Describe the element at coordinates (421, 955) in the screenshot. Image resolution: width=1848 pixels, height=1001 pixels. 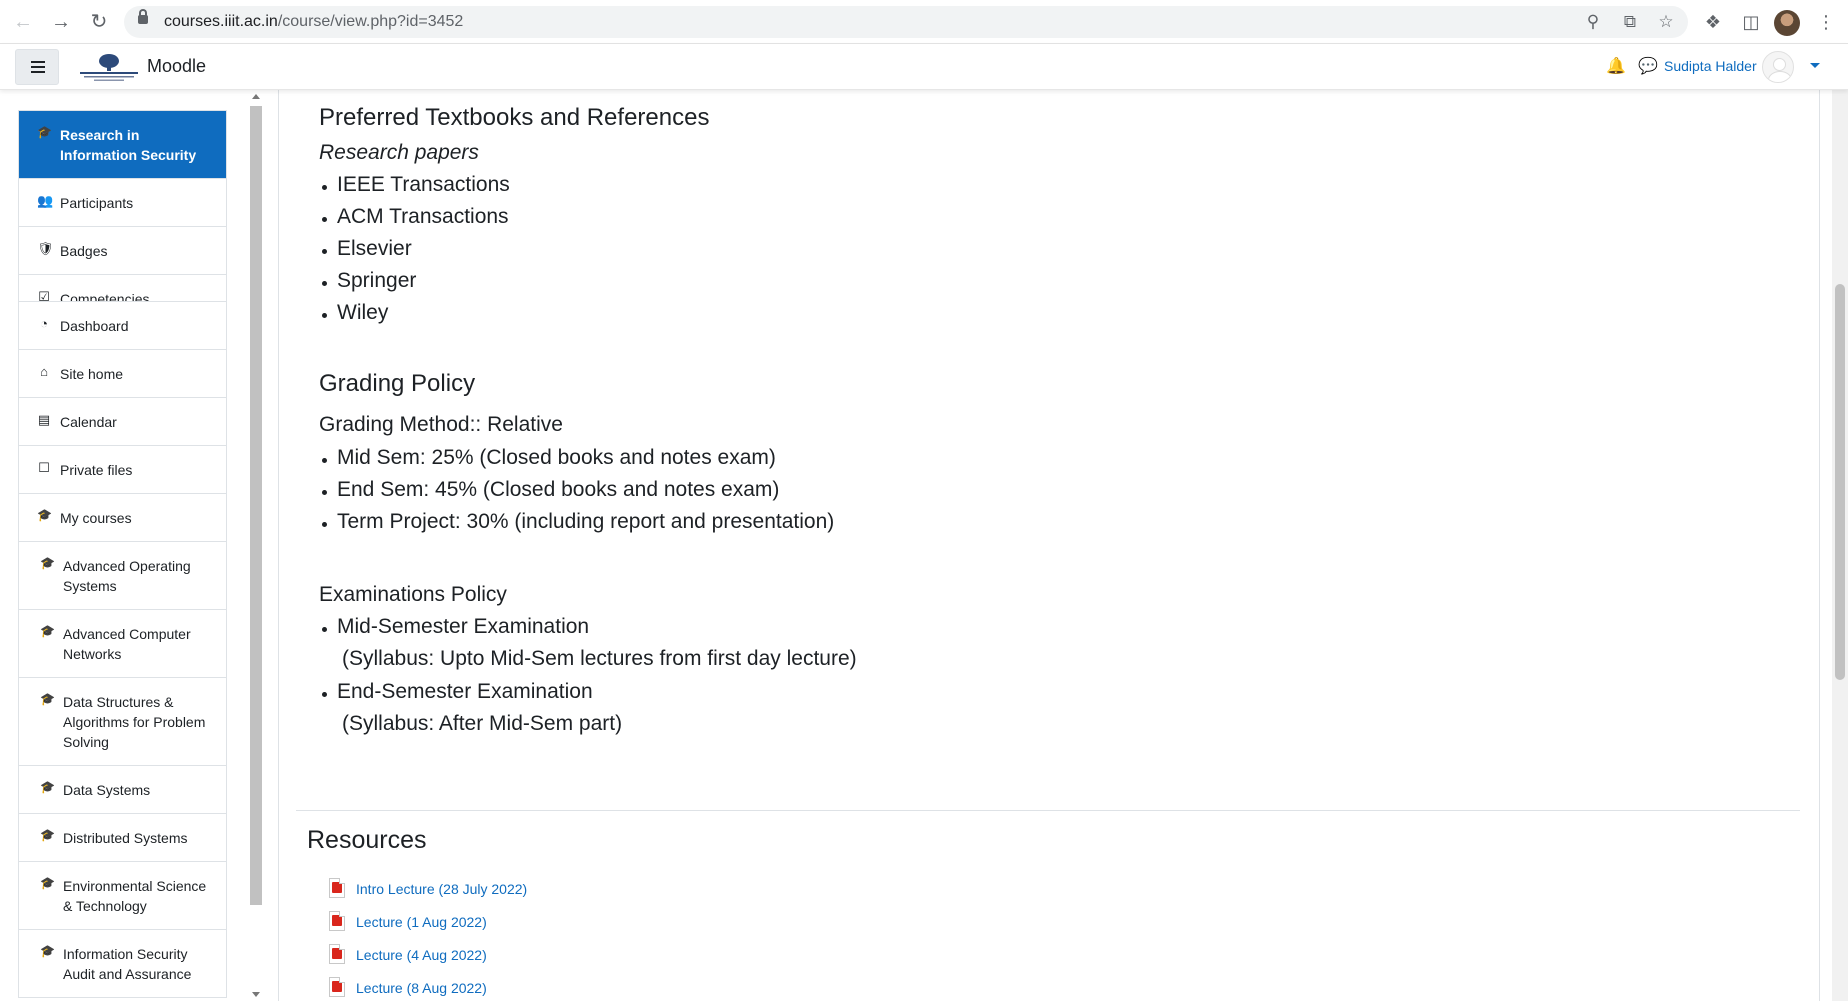
I see `resource-link-label: Lecture (4 Aug 2022)` at that location.